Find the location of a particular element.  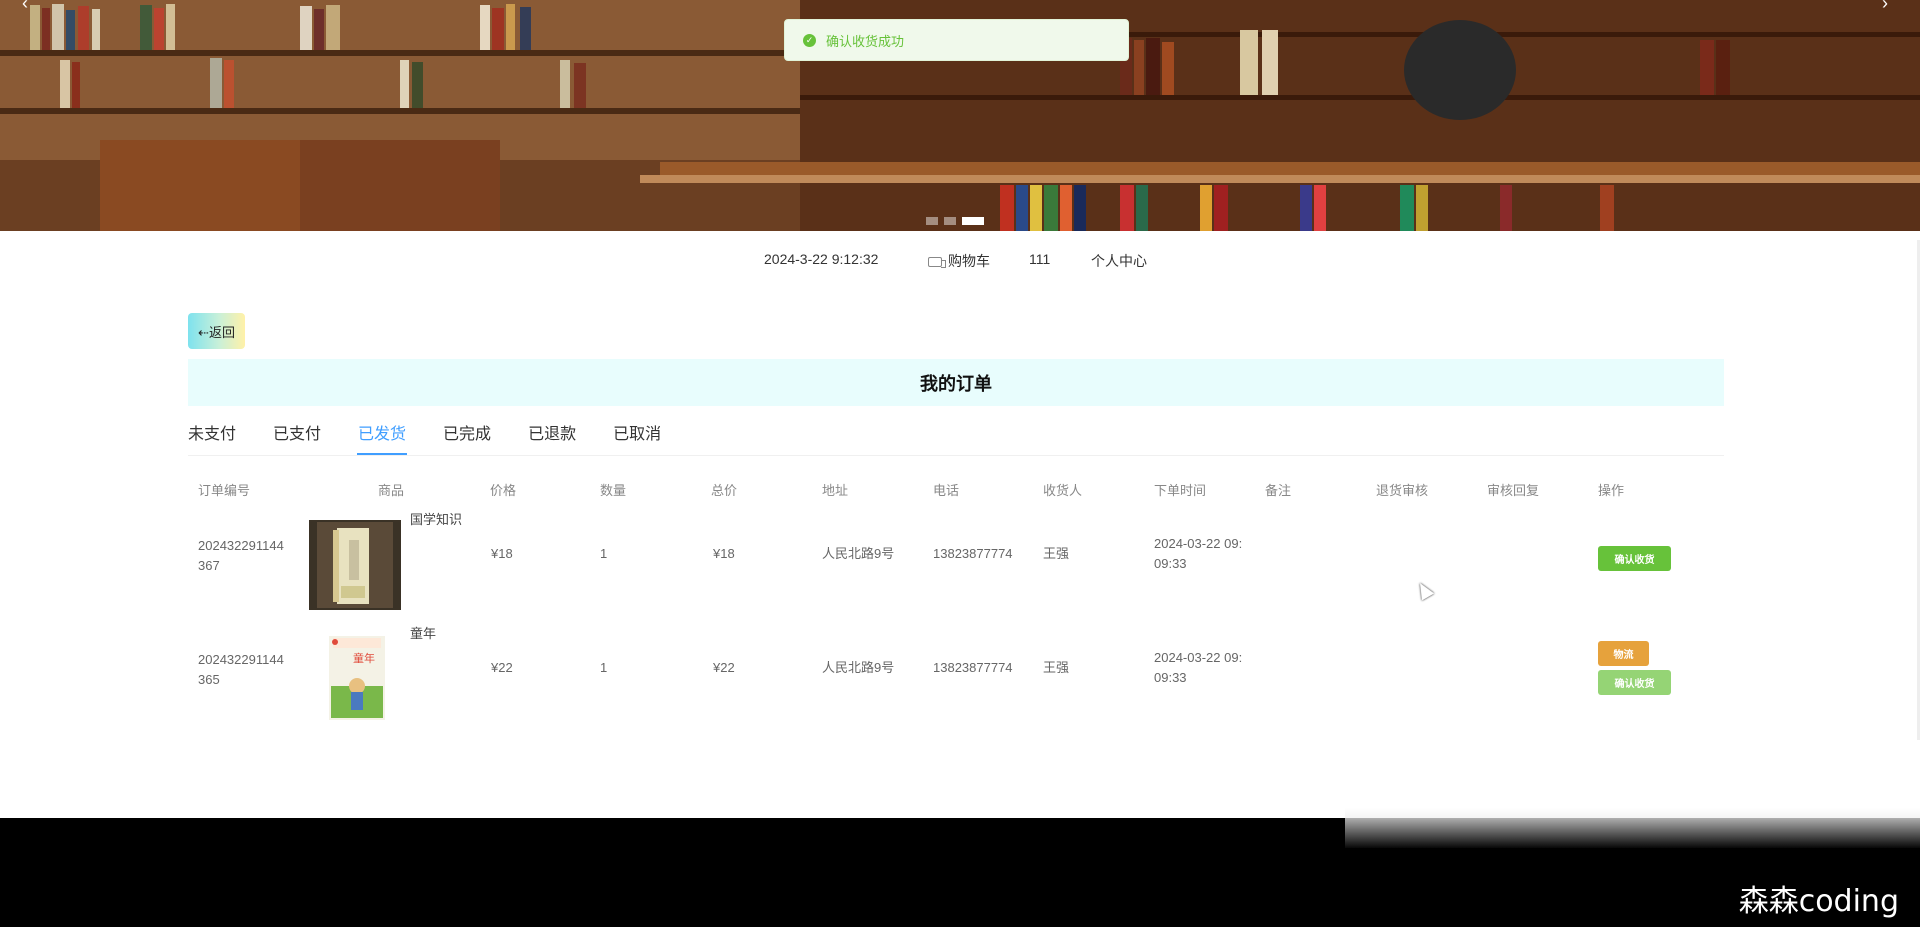

tab-paid: 已支付 is located at coordinates (297, 439).